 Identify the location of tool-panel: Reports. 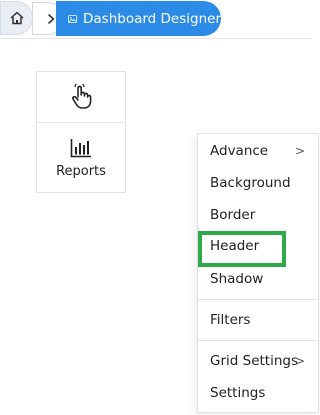
(81, 132).